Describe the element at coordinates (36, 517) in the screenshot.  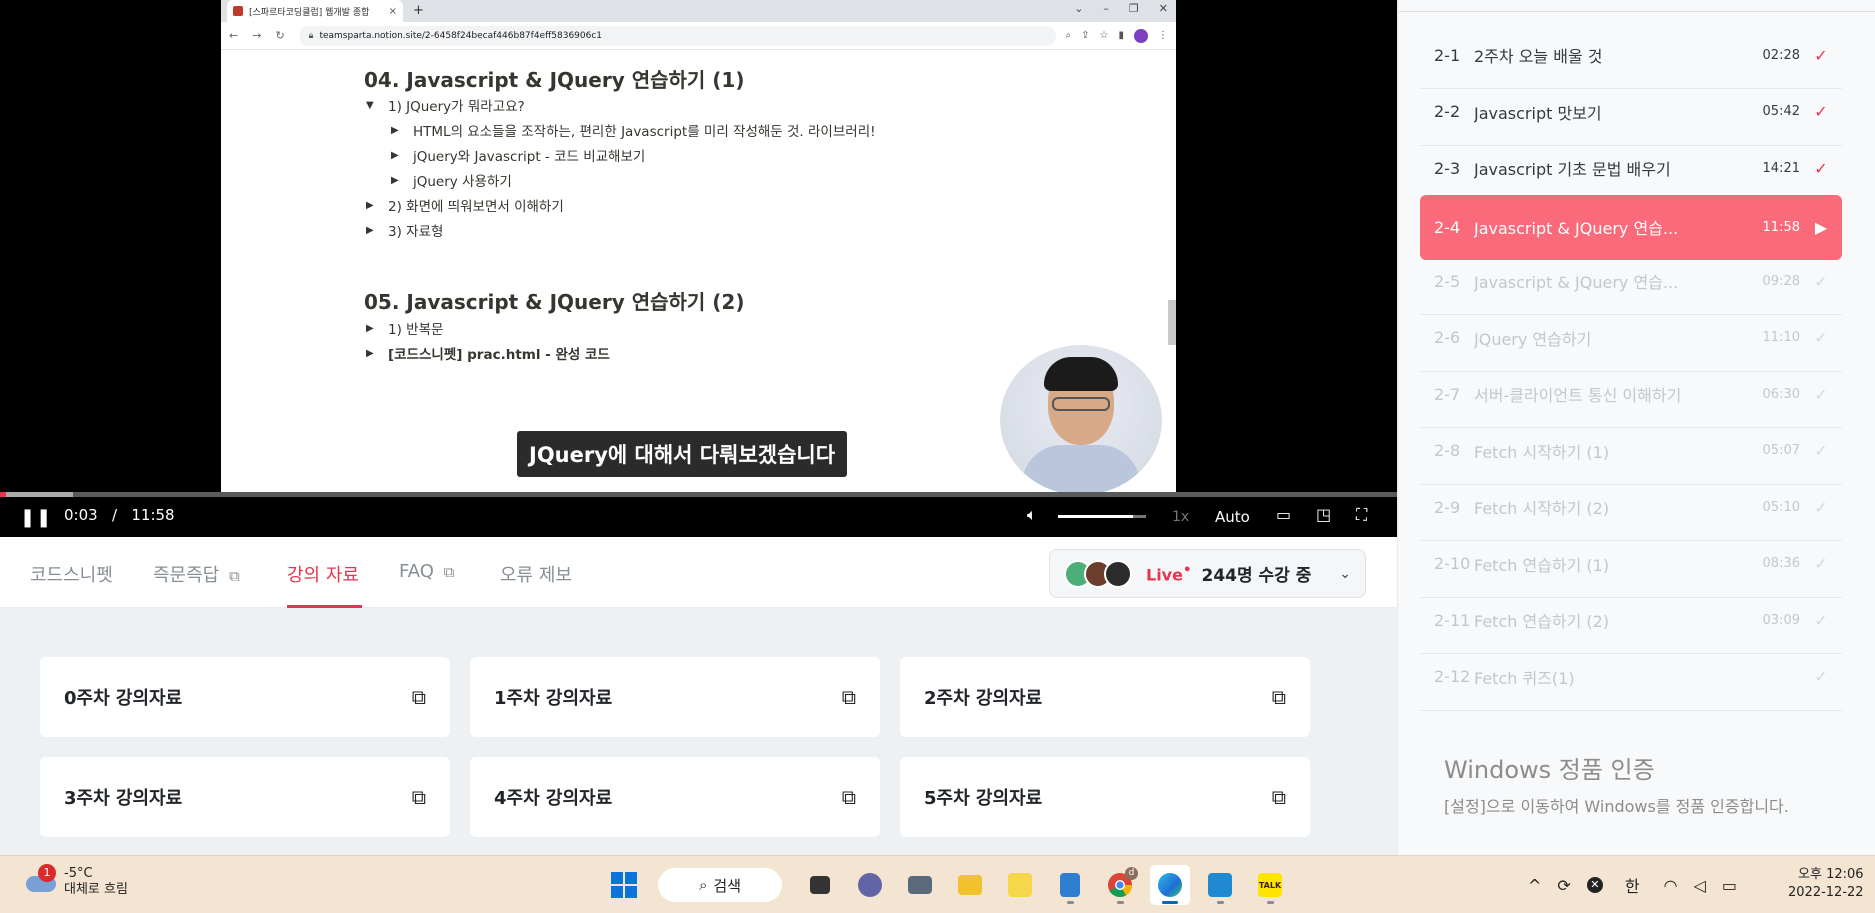
I see `pause-button: ❚❚` at that location.